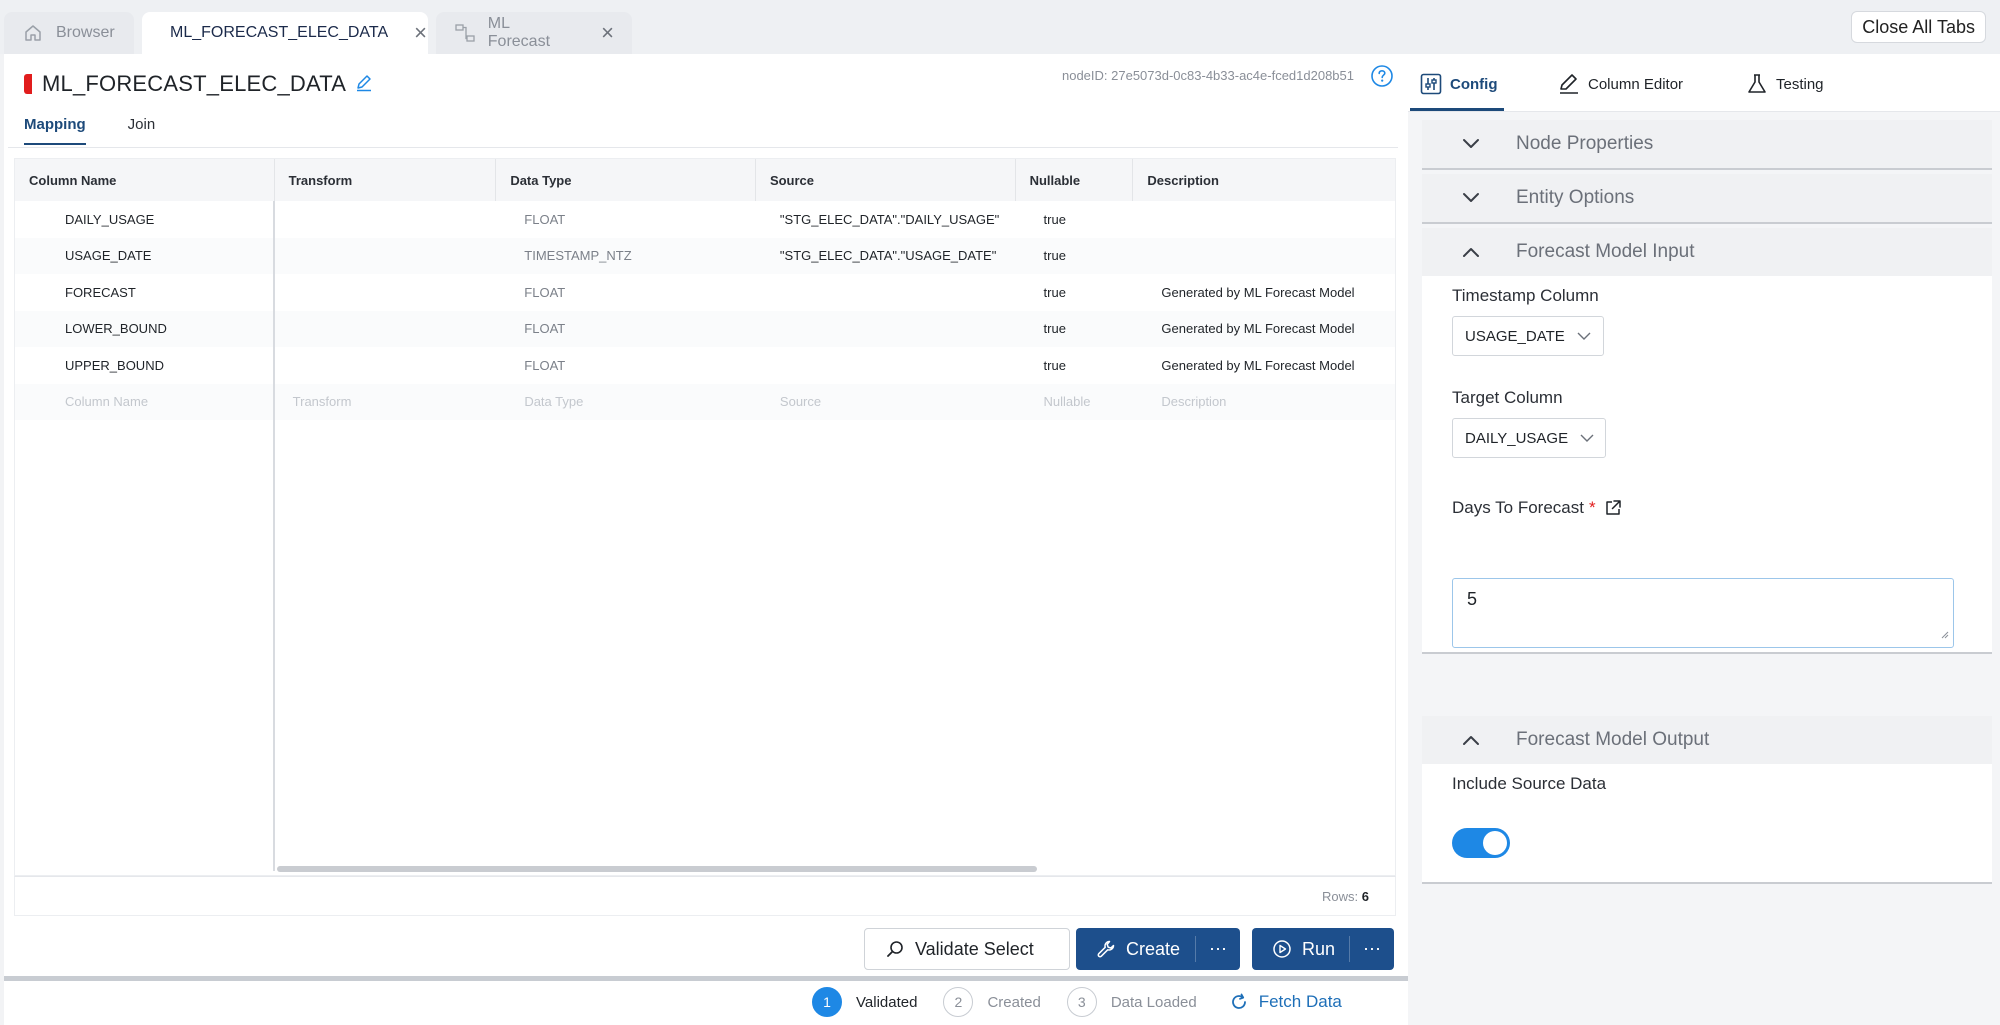 The image size is (2000, 1025). Describe the element at coordinates (864, 1002) in the screenshot. I see `step-validated: 1 Validated` at that location.